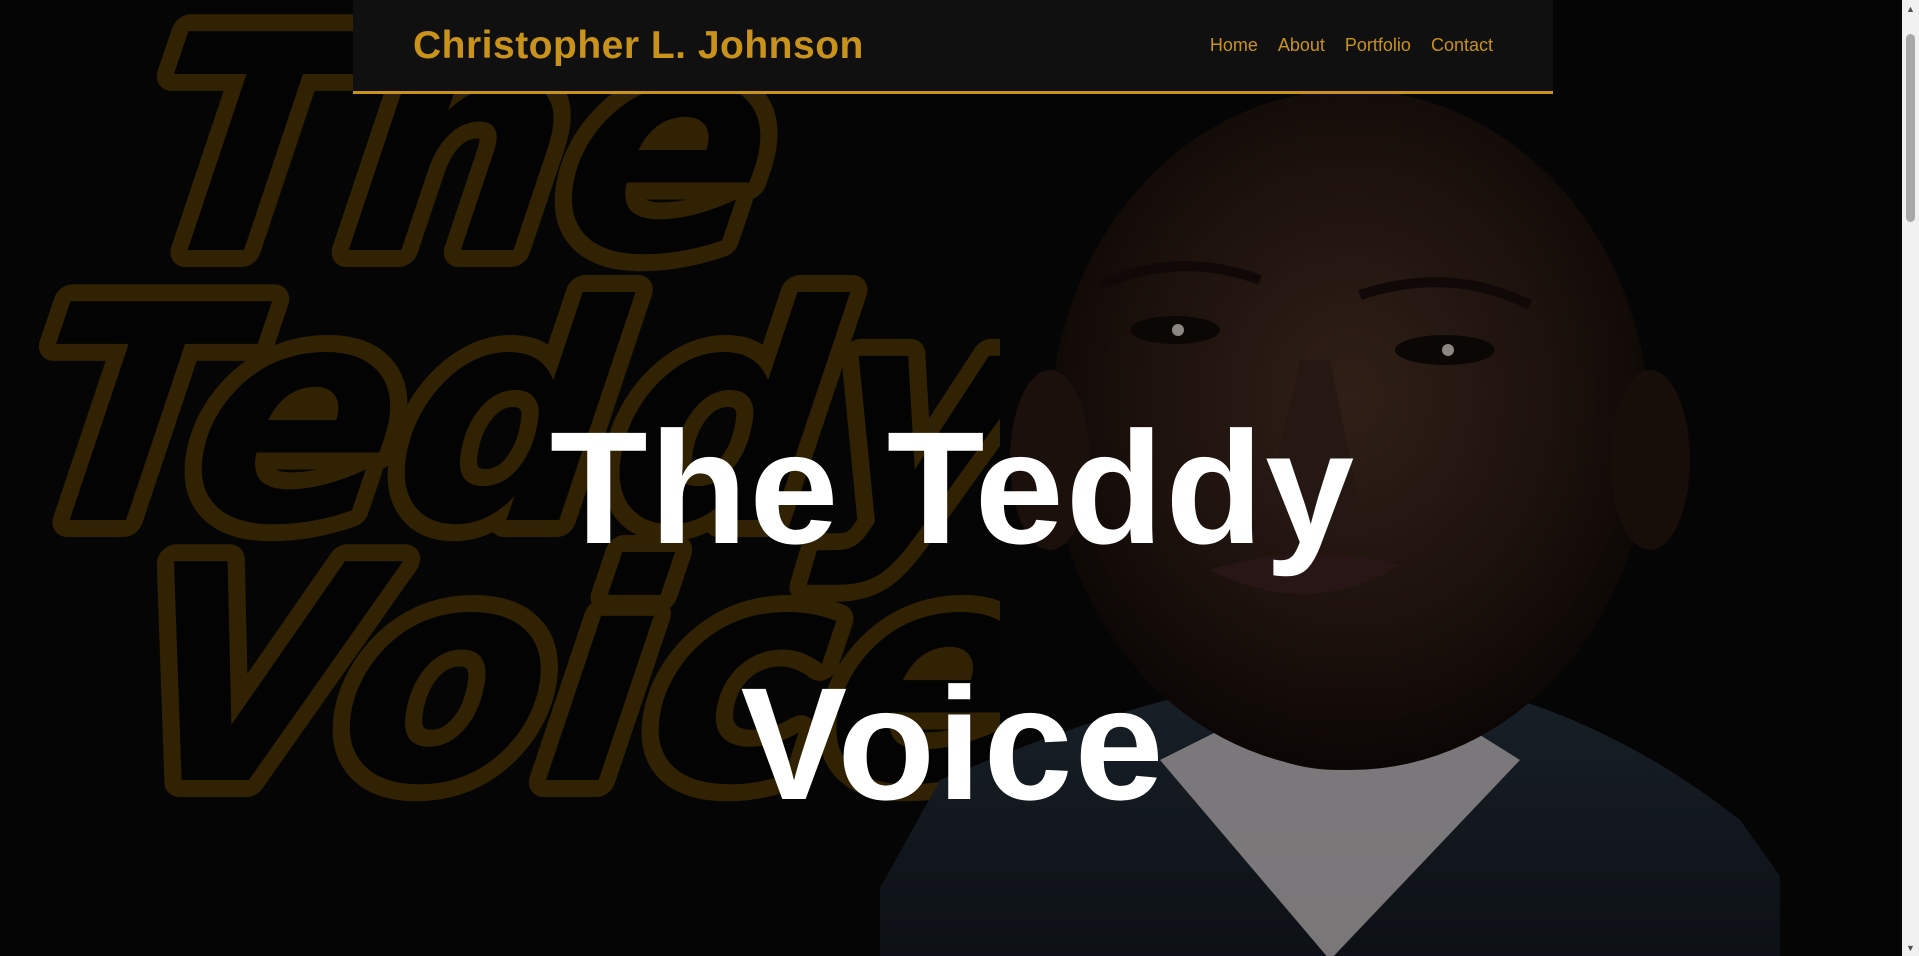  What do you see at coordinates (1910, 478) in the screenshot?
I see `page-scrollbar: ▲ ▼` at bounding box center [1910, 478].